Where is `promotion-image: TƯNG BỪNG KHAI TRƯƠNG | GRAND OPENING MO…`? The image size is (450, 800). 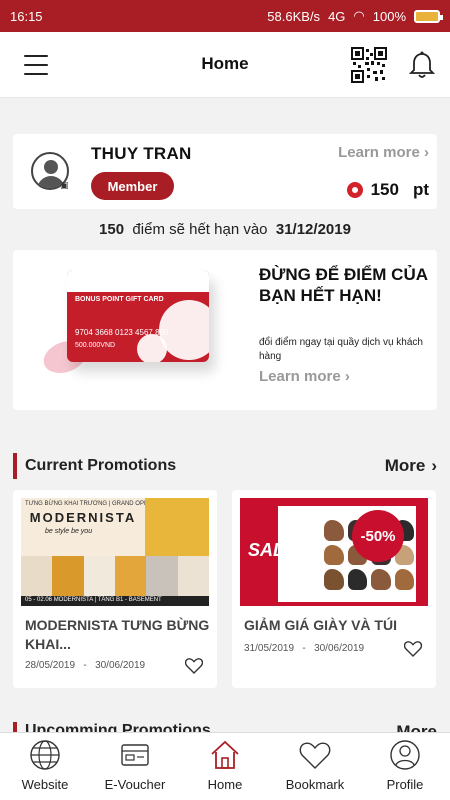 promotion-image: TƯNG BỪNG KHAI TRƯƠNG | GRAND OPENING MO… is located at coordinates (115, 552).